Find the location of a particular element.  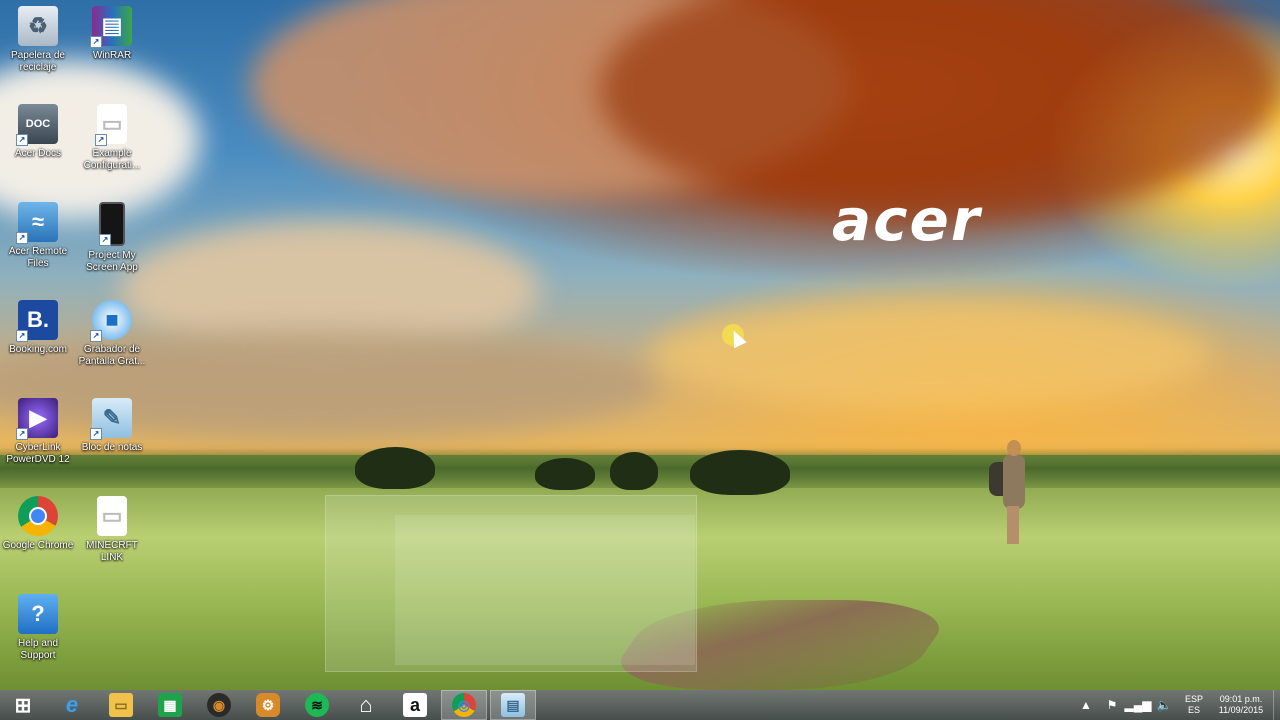

powerdvd-icon: ▶ ↗ is located at coordinates (37, 419).